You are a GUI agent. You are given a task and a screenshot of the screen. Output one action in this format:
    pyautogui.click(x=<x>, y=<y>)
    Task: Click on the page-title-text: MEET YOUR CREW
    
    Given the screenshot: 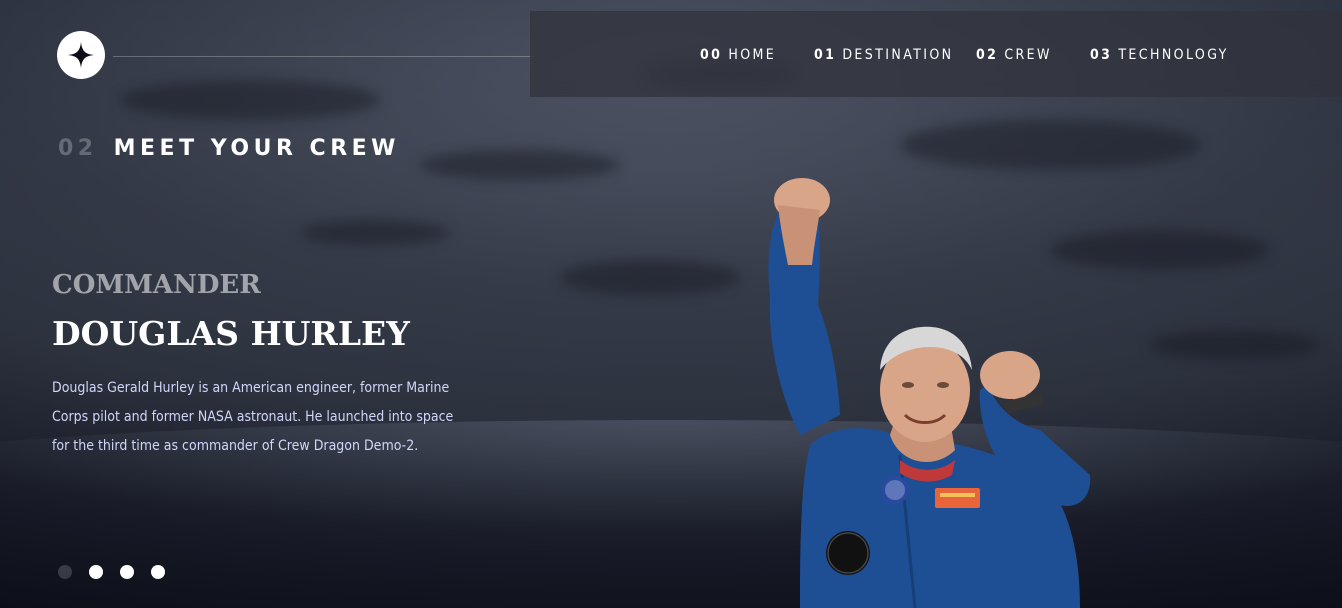 What is the action you would take?
    pyautogui.click(x=256, y=148)
    